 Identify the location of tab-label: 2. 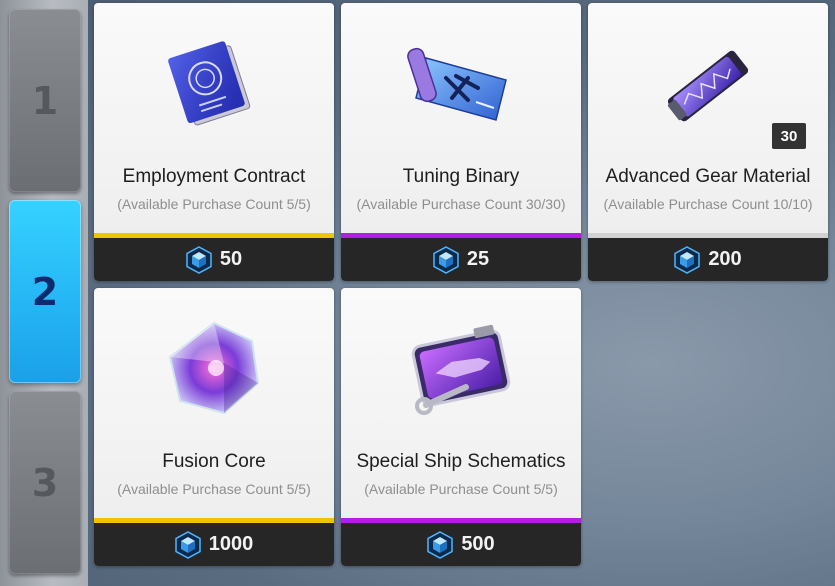
(45, 291).